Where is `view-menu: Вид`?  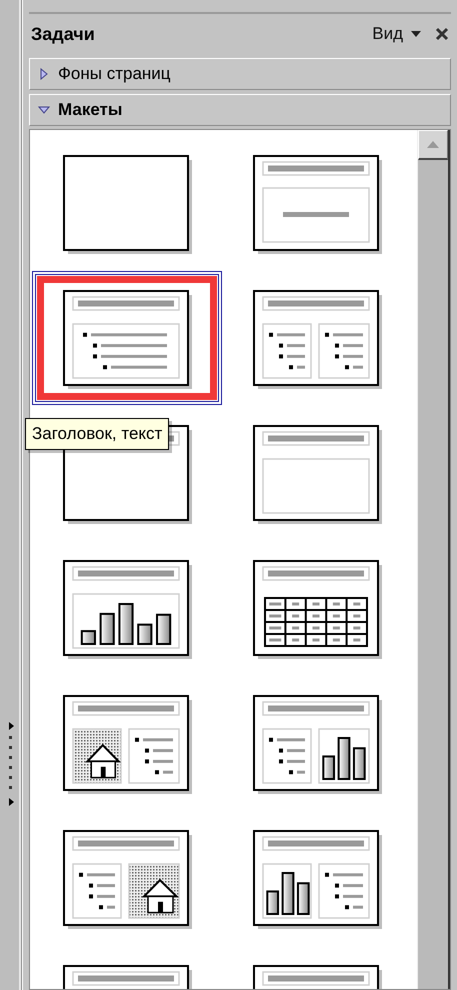 view-menu: Вид is located at coordinates (387, 34).